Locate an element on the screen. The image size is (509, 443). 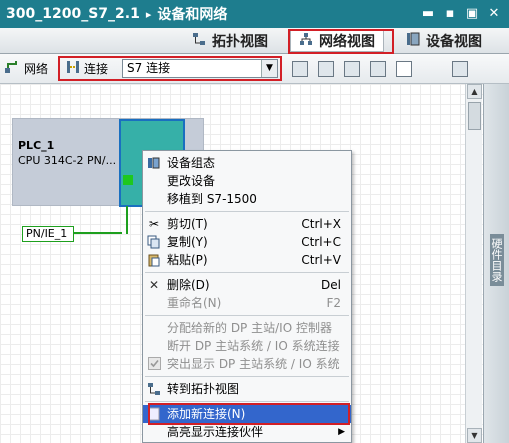
menu-item-label: 转到拓扑视图 is located at coordinates (203, 389).